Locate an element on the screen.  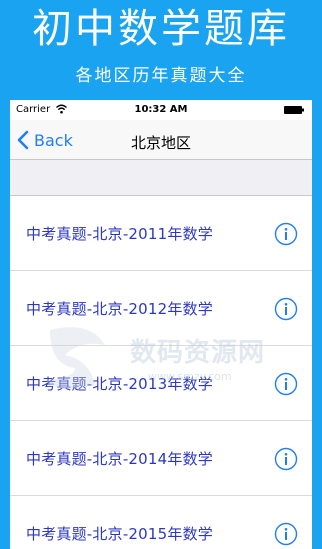
promo-subtitle: 各地区历年真题大全 is located at coordinates (161, 76).